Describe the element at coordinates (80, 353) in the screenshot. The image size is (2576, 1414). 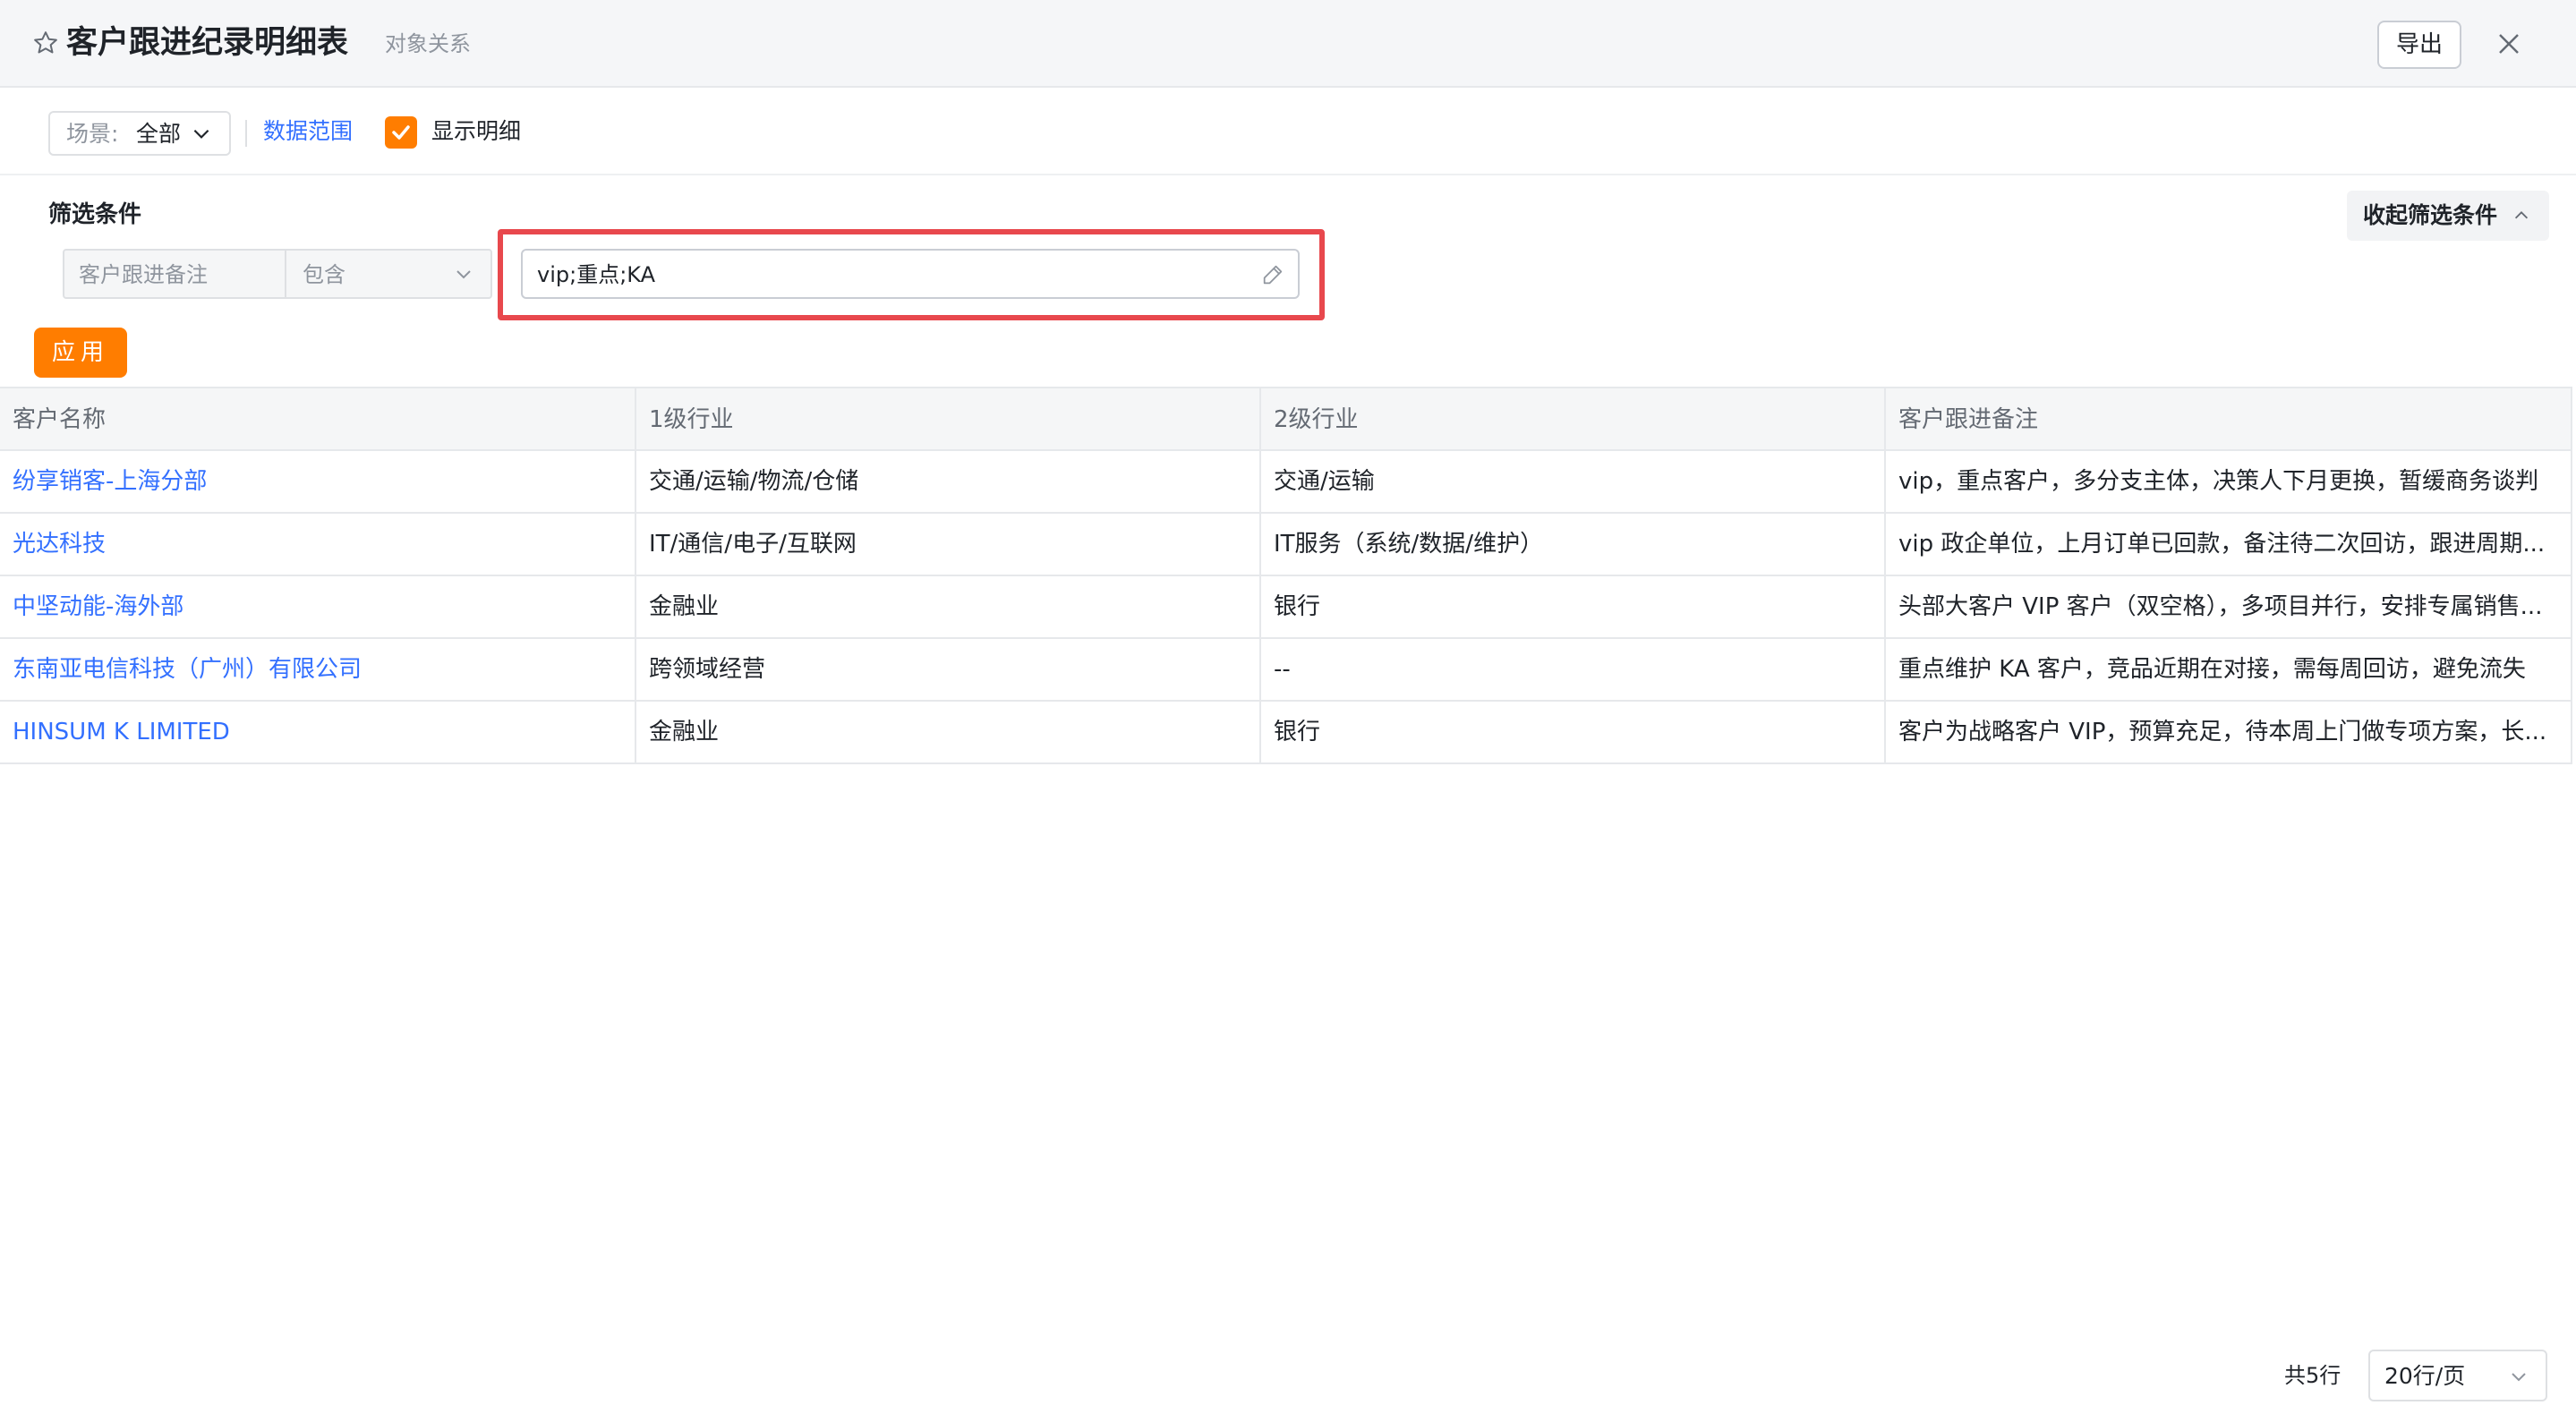
I see `apply-button: 应用` at that location.